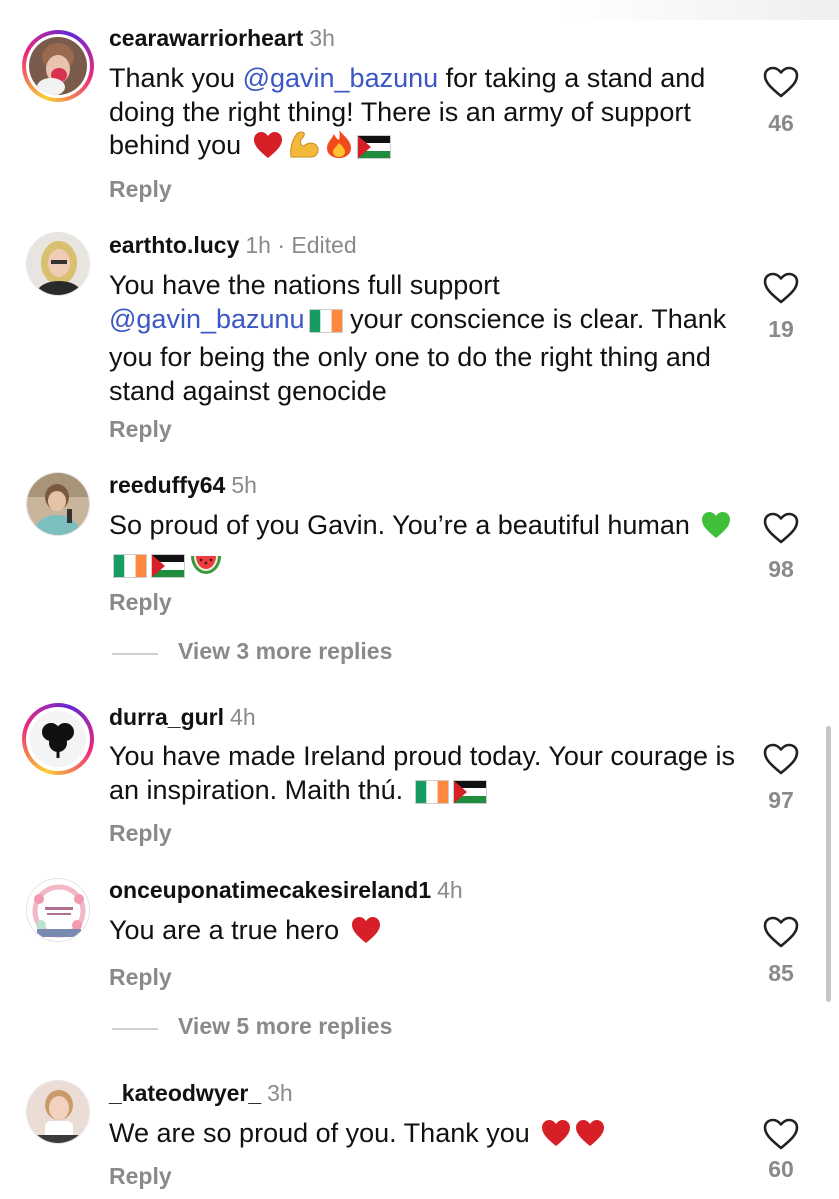 The height and width of the screenshot is (1199, 839). What do you see at coordinates (270, 890) in the screenshot?
I see `comment-username: onceuponatimecakesireland1` at bounding box center [270, 890].